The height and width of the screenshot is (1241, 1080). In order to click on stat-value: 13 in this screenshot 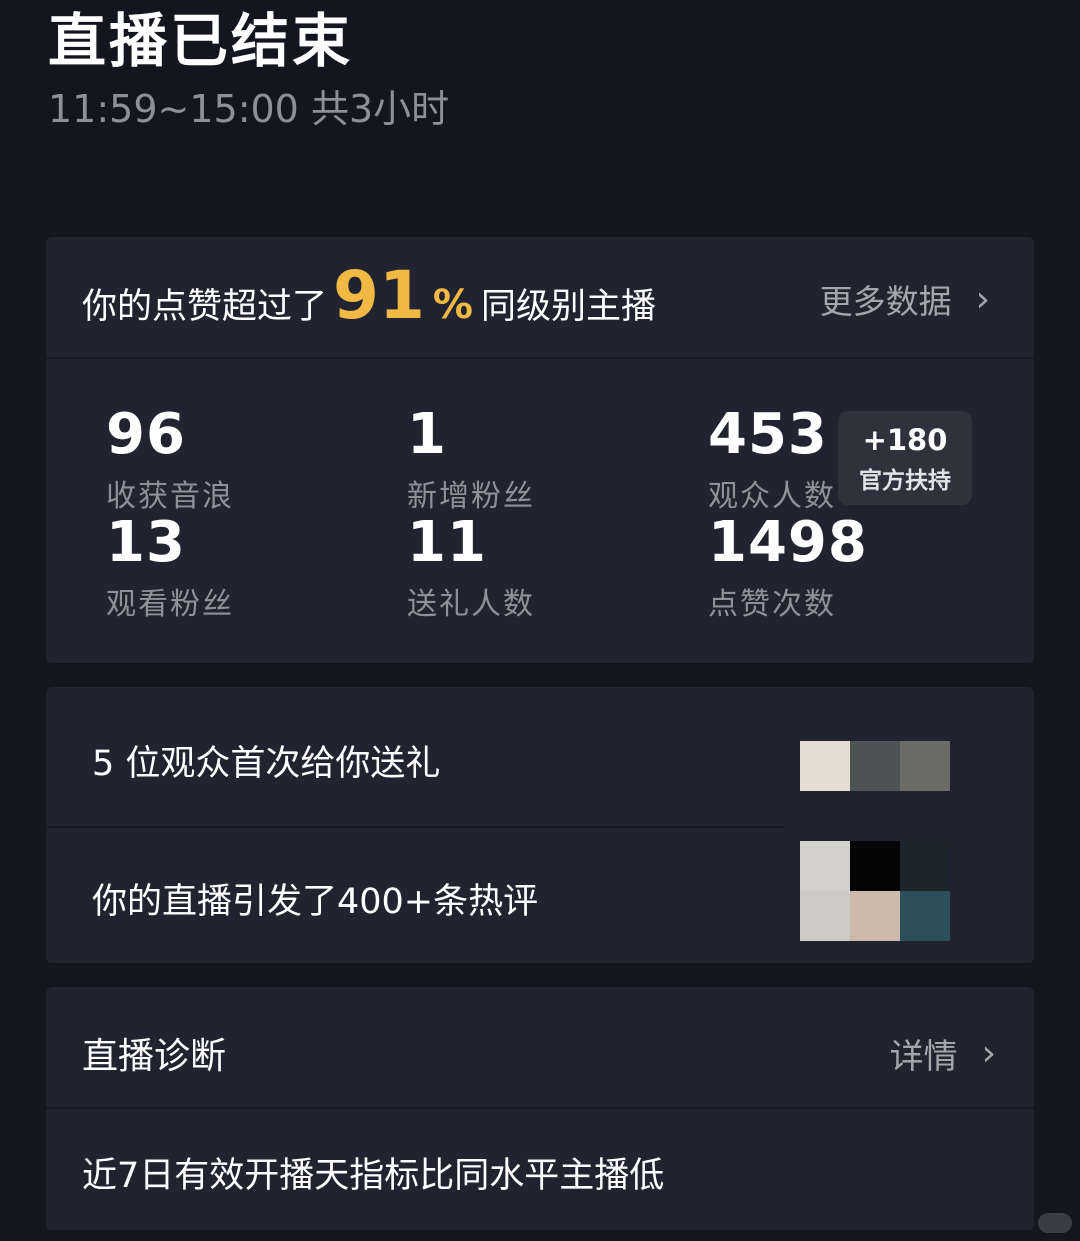, I will do `click(146, 542)`.